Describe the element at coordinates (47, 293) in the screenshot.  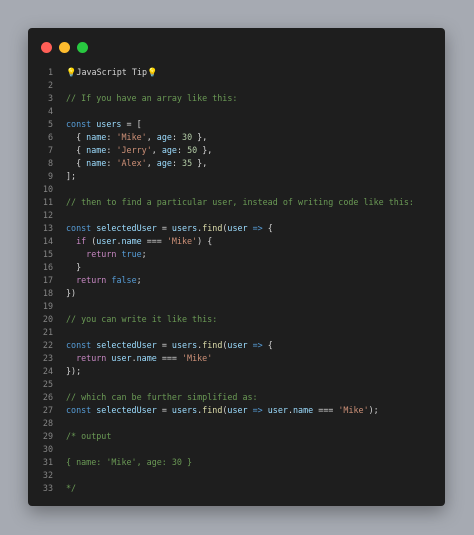
I see `line-number: 18` at that location.